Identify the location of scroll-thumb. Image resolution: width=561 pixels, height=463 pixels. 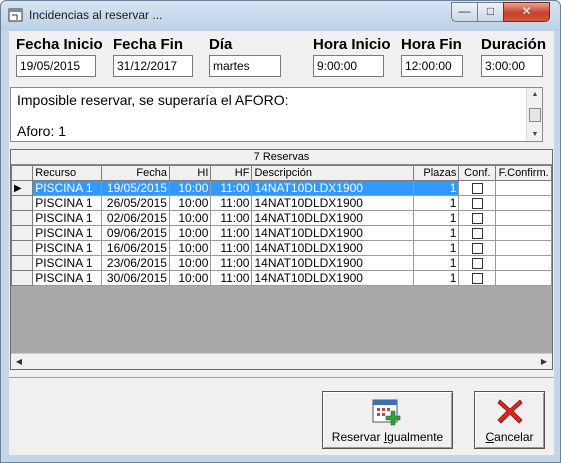
(535, 115).